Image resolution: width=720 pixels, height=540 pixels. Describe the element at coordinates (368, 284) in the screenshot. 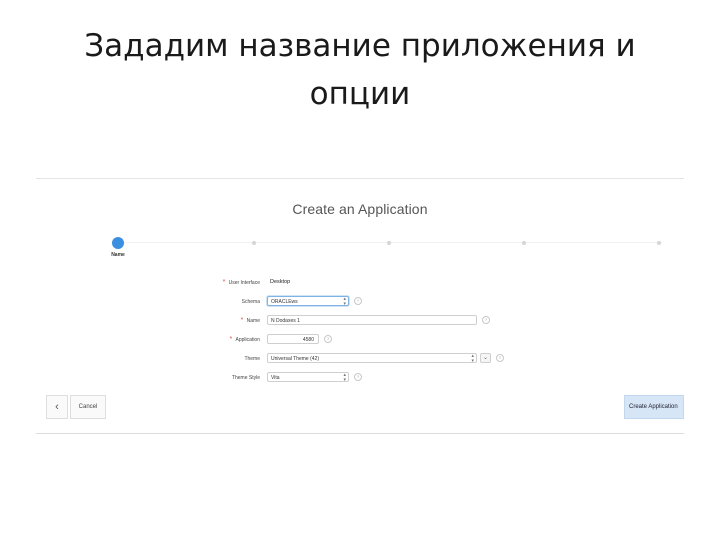

I see `row-user-interface: * User Interface Desktop` at that location.